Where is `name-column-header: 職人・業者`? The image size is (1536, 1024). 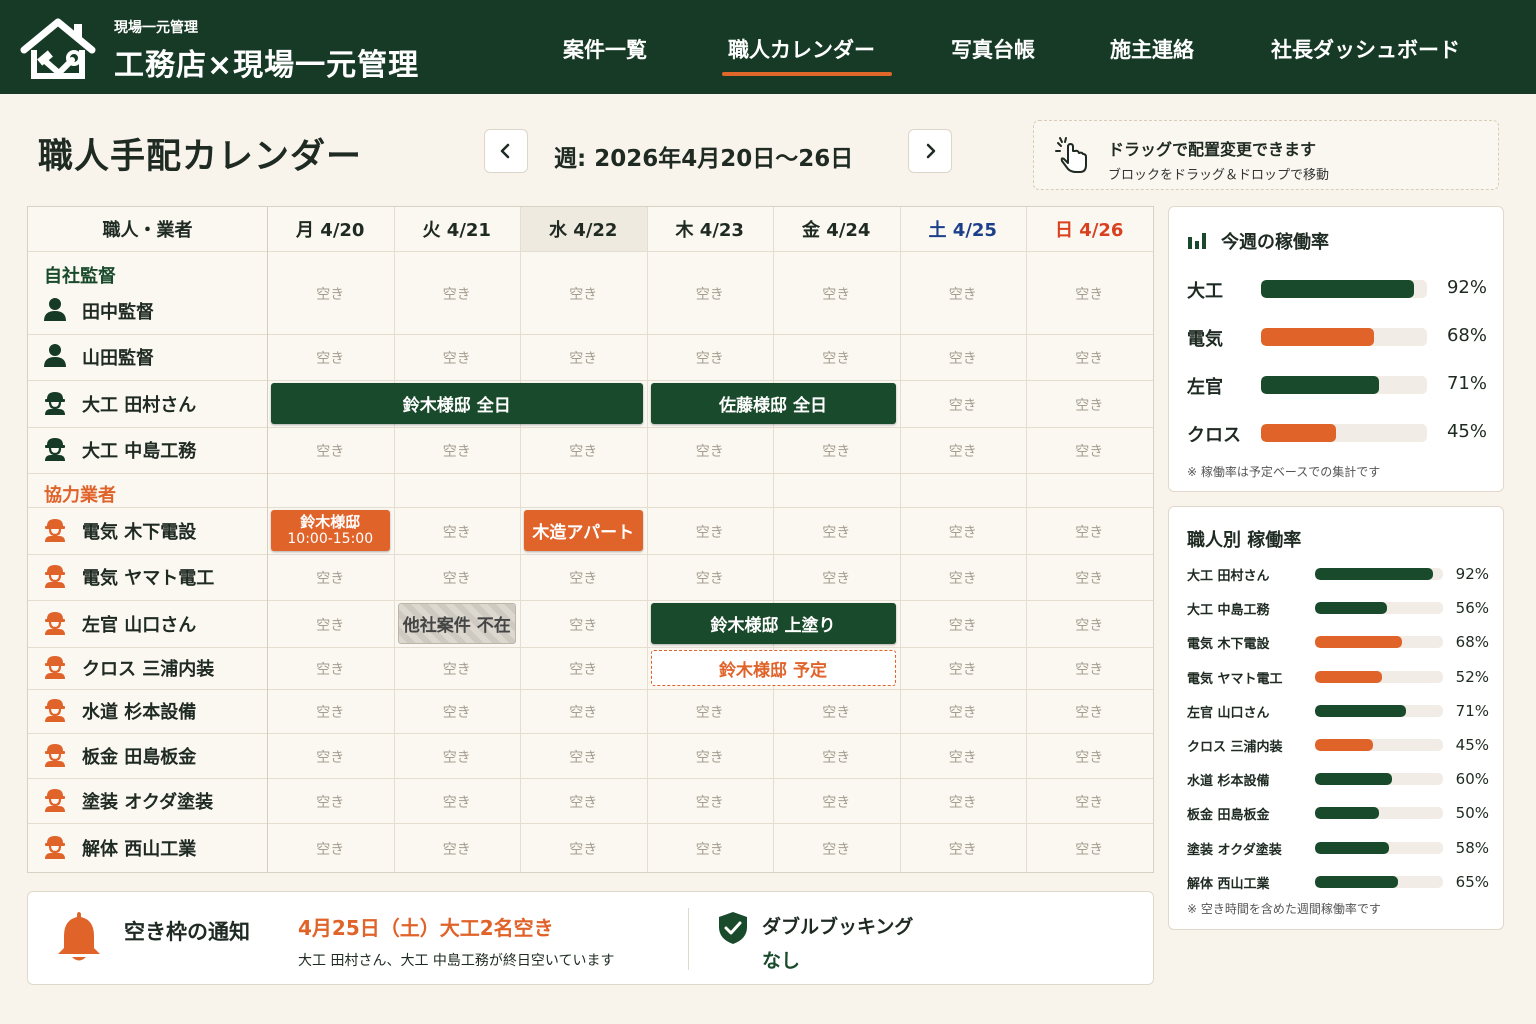 name-column-header: 職人・業者 is located at coordinates (147, 230).